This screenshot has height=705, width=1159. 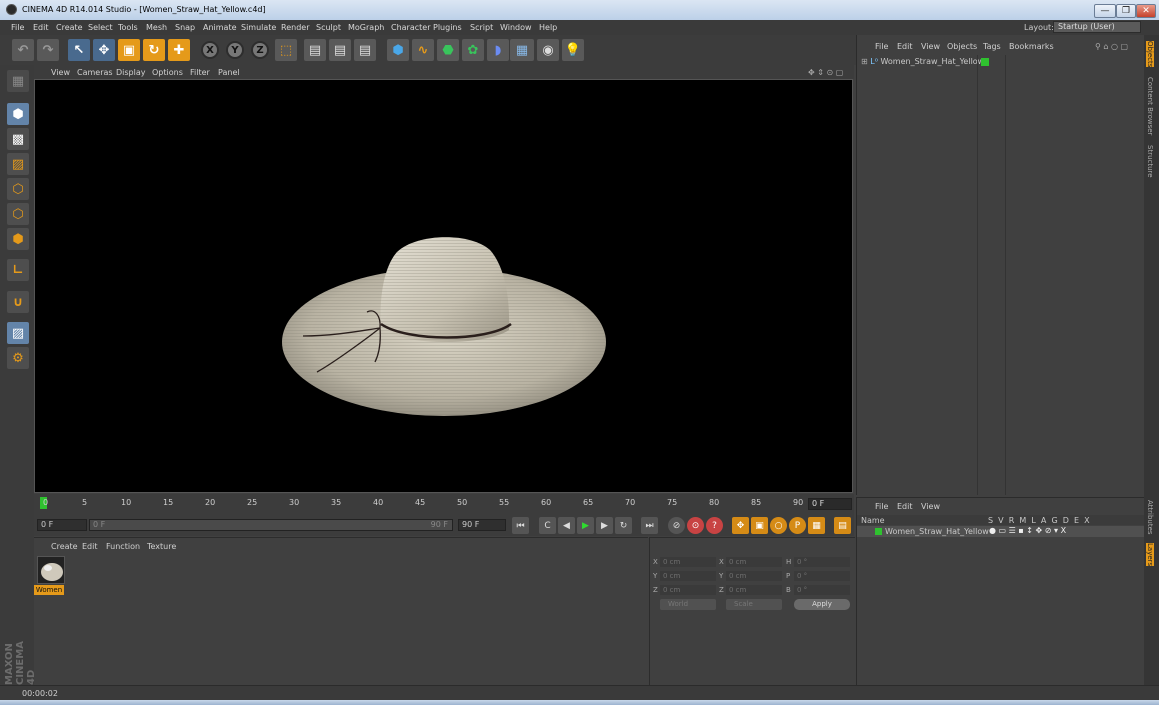 I want to click on render-picture-viewer-icon: ▤, so click(x=340, y=50).